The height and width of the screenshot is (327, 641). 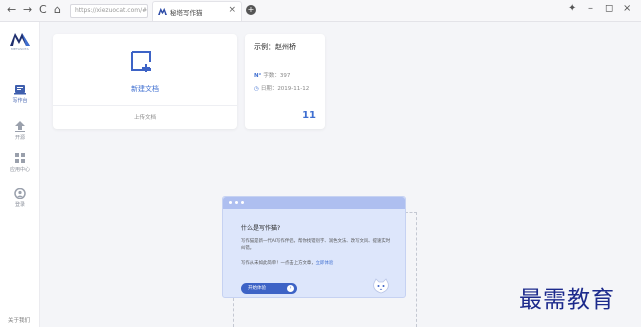 I want to click on app-logo: METASOTA, so click(x=20, y=41).